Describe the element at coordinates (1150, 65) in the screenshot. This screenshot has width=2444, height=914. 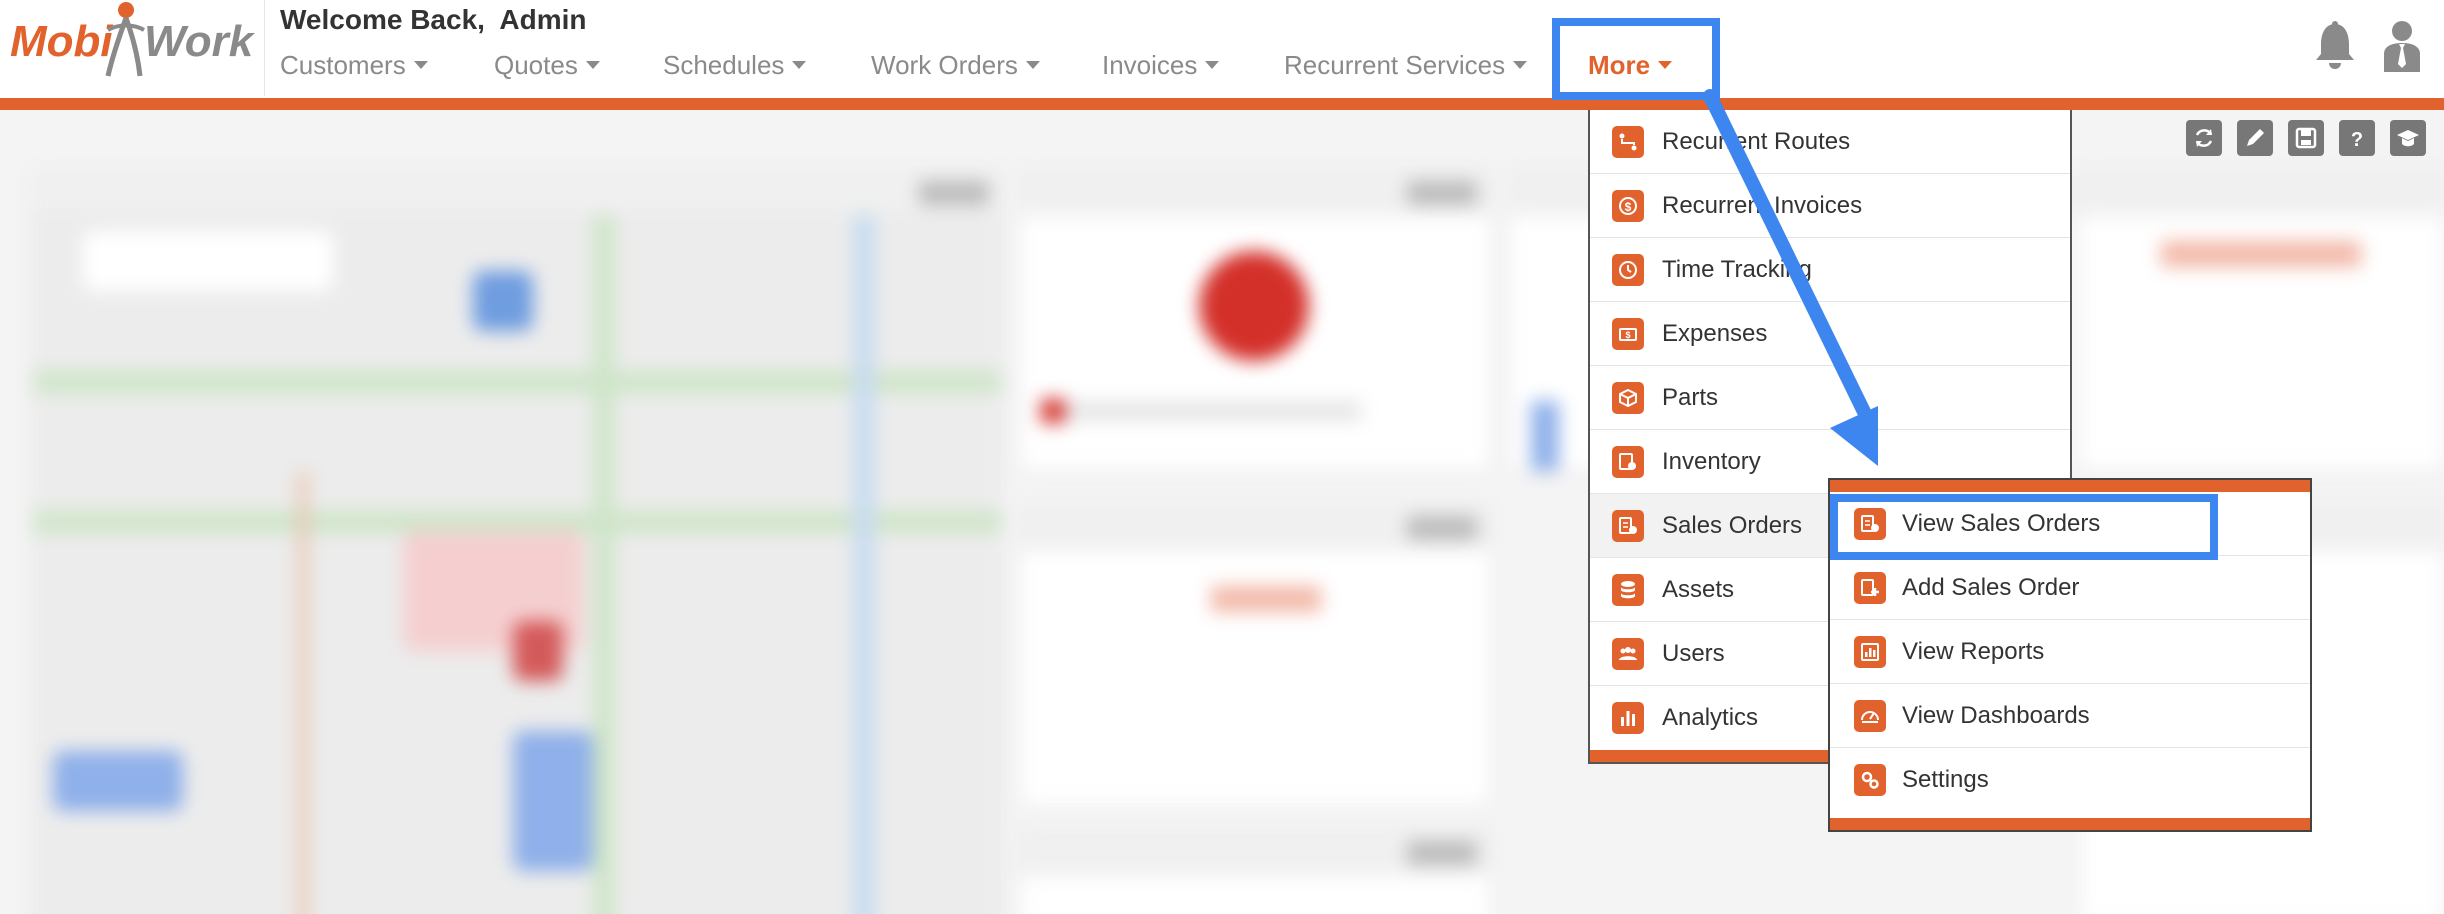
I see `nav-invoices-label: Invoices` at that location.